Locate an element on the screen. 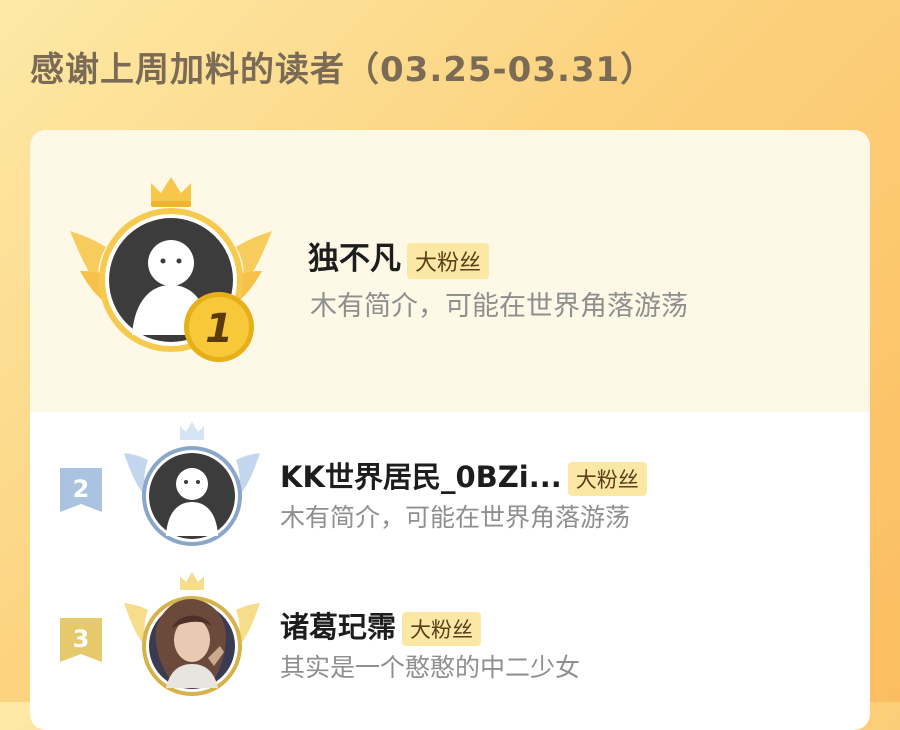 The image size is (900, 730). rank-flag-icon: 3 is located at coordinates (81, 640).